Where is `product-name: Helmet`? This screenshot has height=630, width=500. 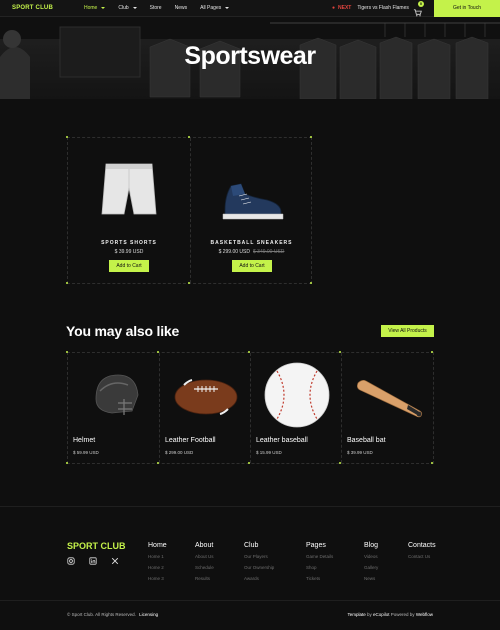
product-name: Helmet is located at coordinates (84, 440).